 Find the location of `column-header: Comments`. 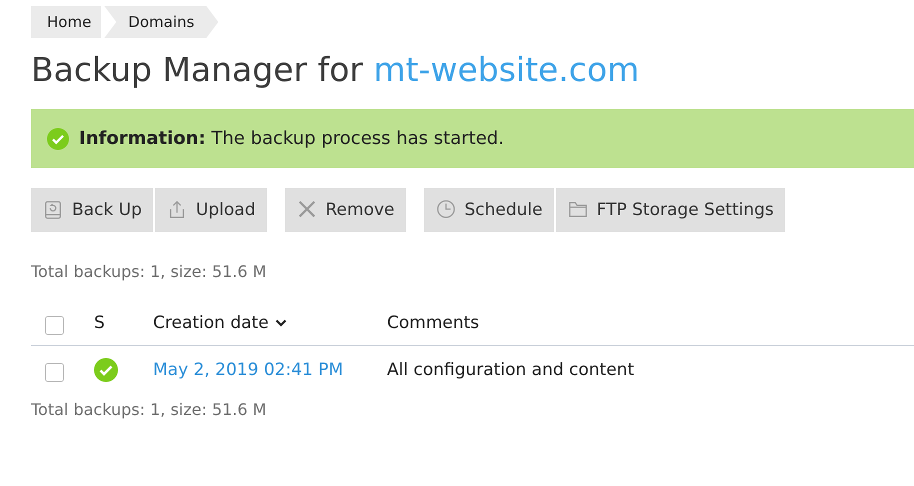

column-header: Comments is located at coordinates (433, 323).